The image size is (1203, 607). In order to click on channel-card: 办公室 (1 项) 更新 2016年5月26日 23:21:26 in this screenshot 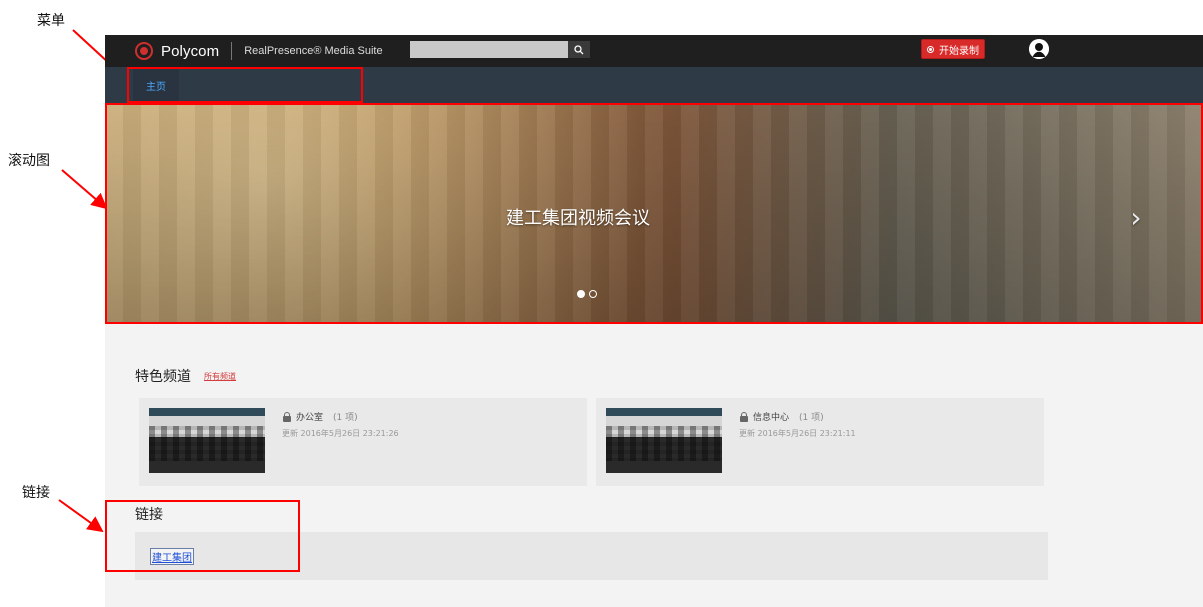, I will do `click(363, 442)`.